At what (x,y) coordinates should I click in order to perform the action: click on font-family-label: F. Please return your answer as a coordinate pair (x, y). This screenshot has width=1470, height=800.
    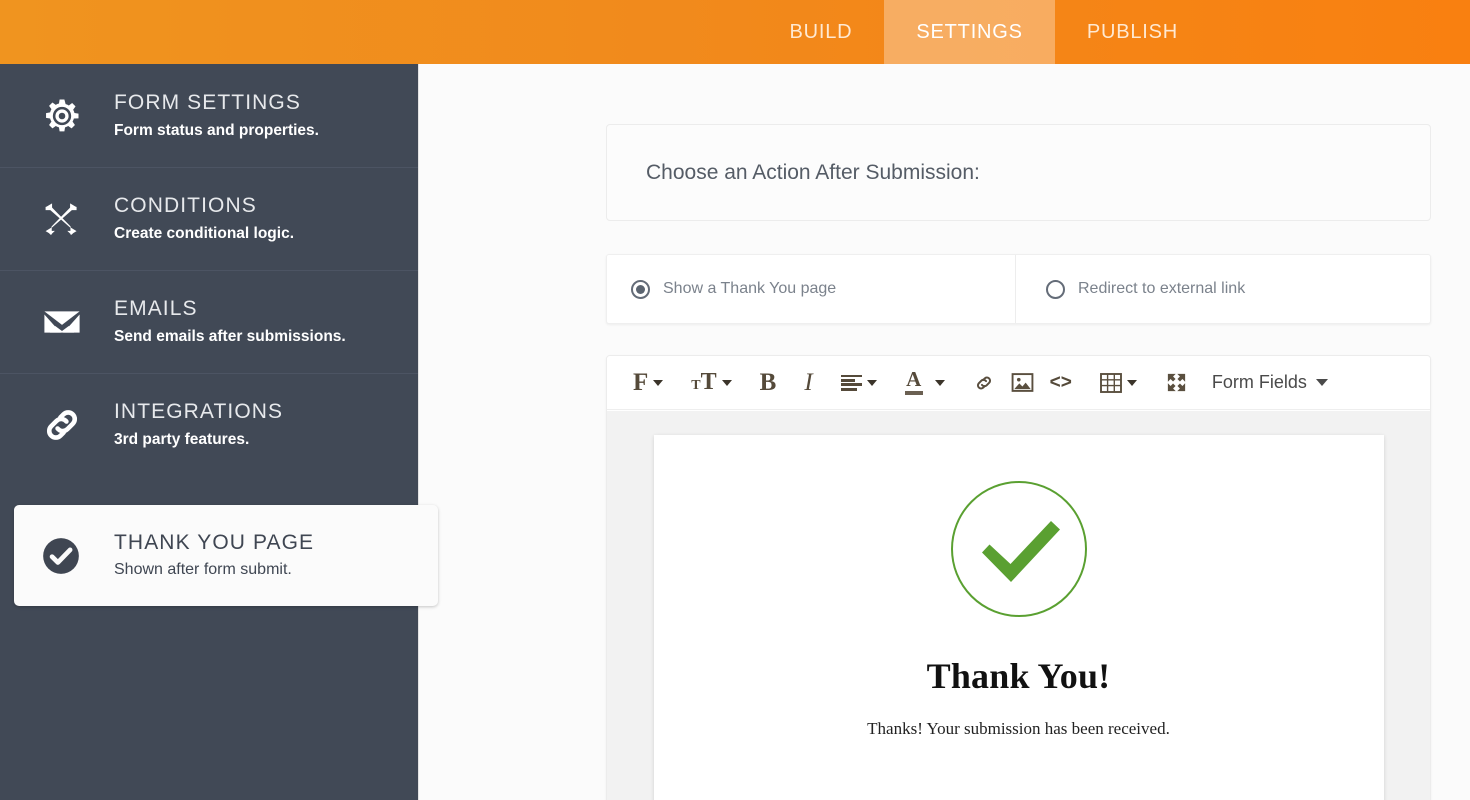
    Looking at the image, I should click on (641, 382).